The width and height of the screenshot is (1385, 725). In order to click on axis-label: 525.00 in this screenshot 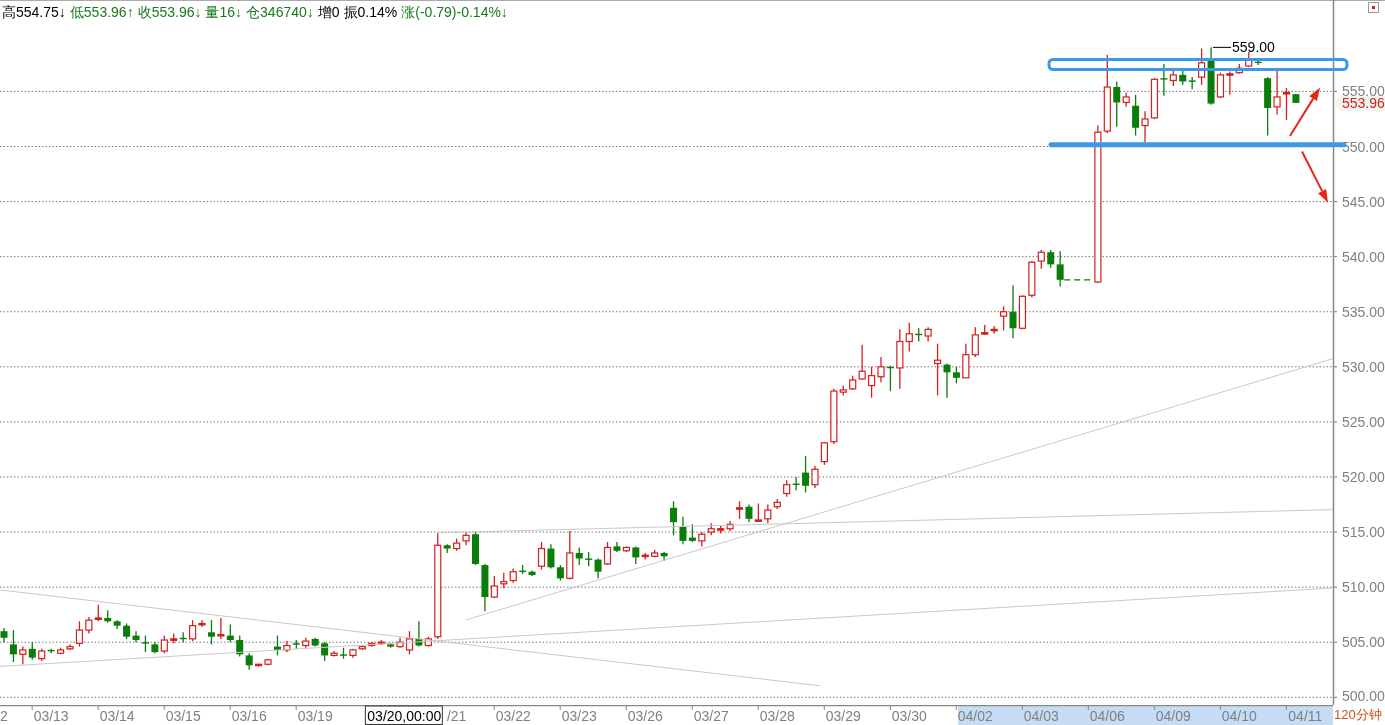, I will do `click(1363, 421)`.